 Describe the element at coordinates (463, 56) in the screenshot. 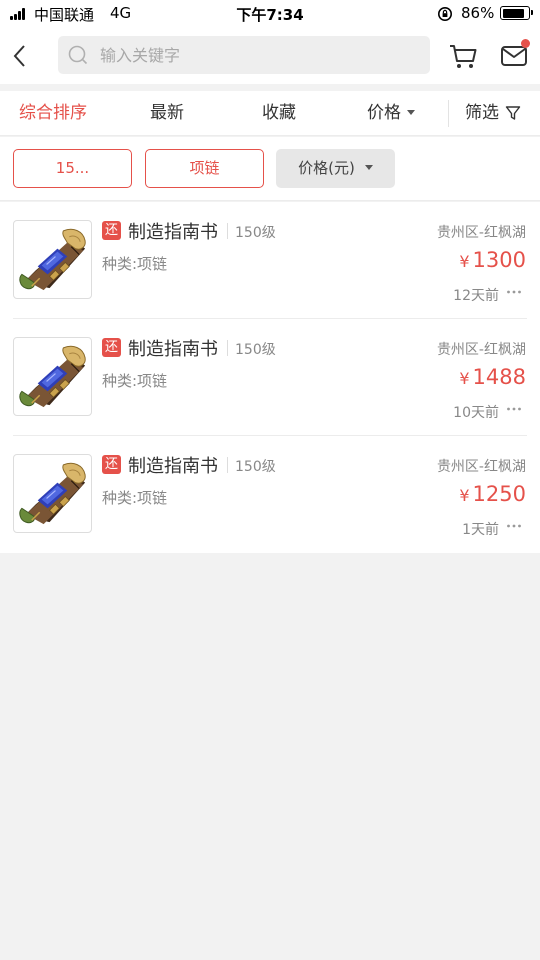

I see `cart-icon` at that location.